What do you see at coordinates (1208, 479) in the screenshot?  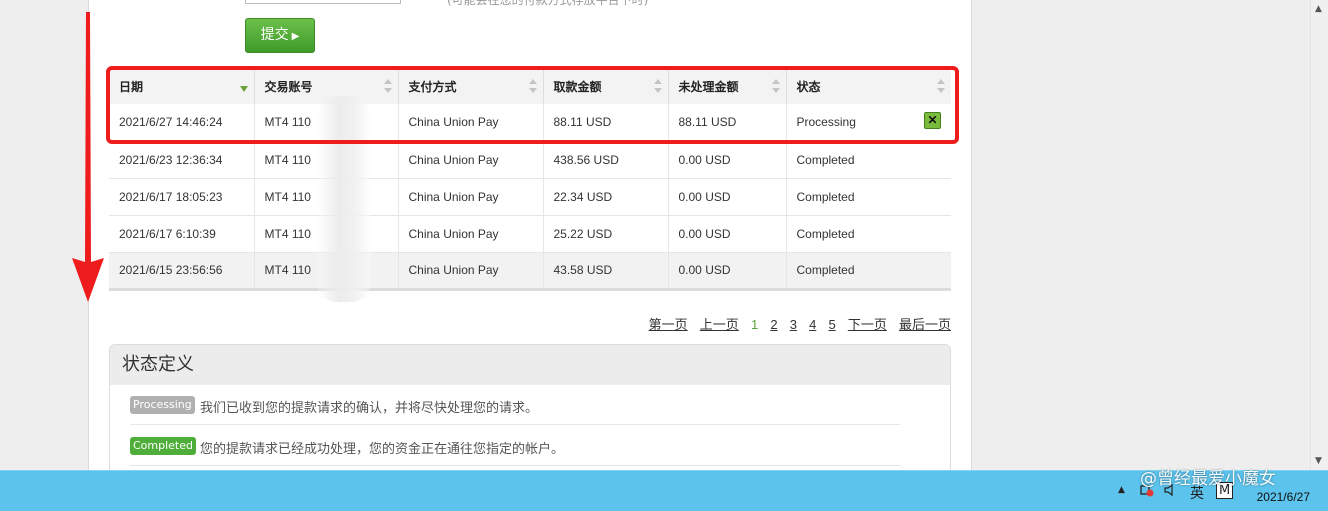 I see `watermark: @曾经最爱小魔女` at bounding box center [1208, 479].